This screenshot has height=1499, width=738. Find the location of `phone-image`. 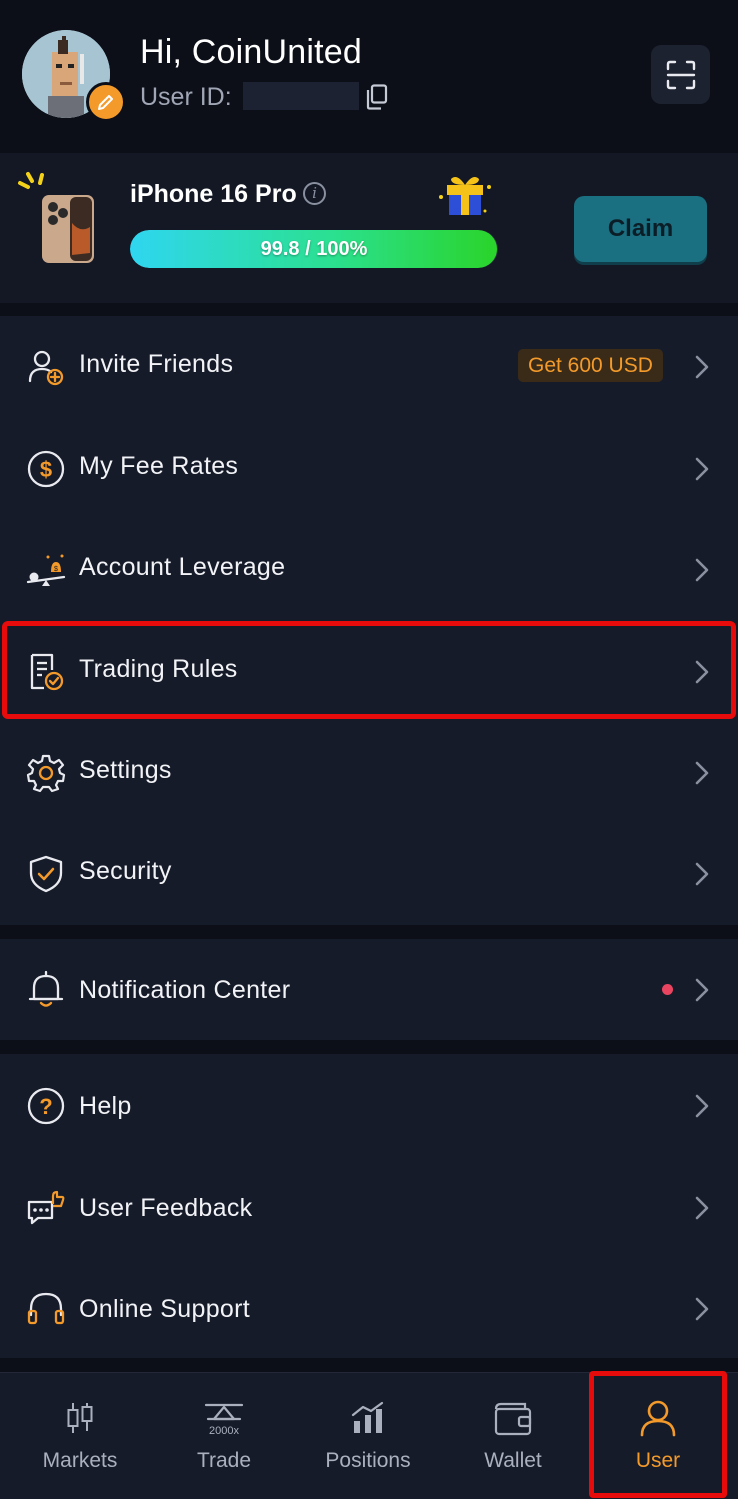

phone-image is located at coordinates (68, 229).